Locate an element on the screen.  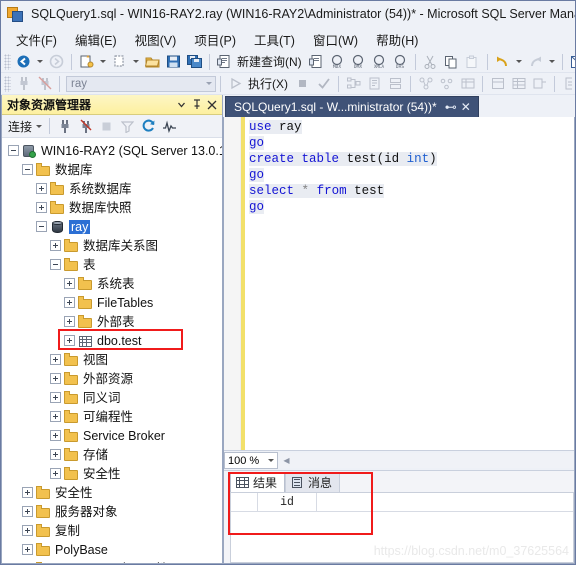
query-options-icon is located at coordinates (374, 83).